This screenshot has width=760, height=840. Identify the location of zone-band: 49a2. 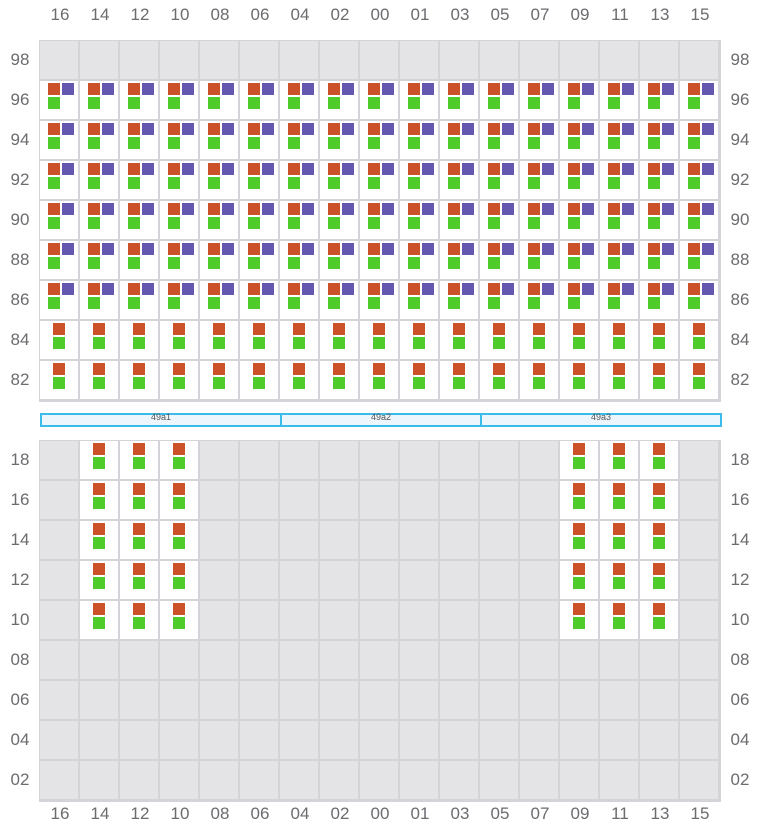
(381, 419).